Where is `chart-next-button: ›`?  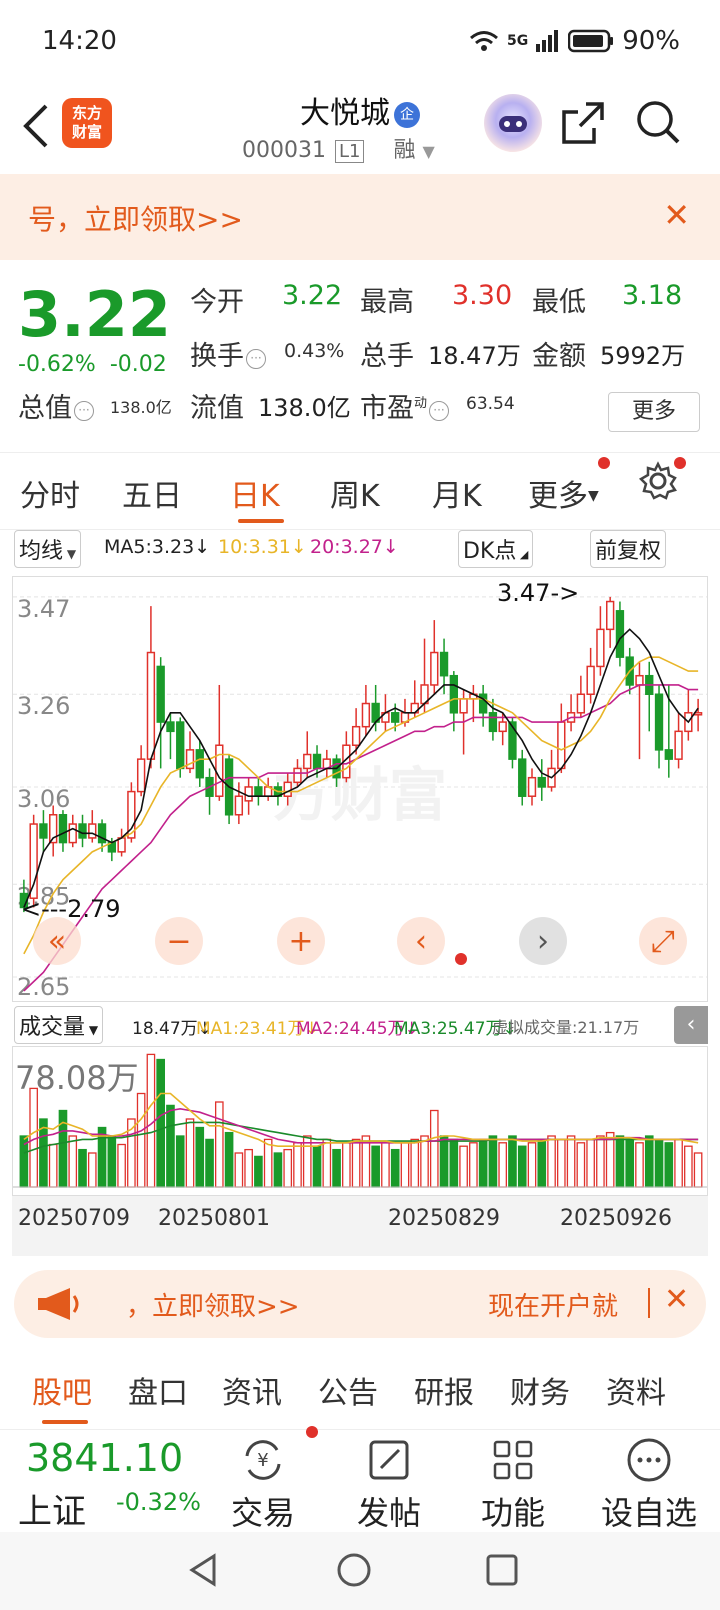 chart-next-button: › is located at coordinates (543, 941).